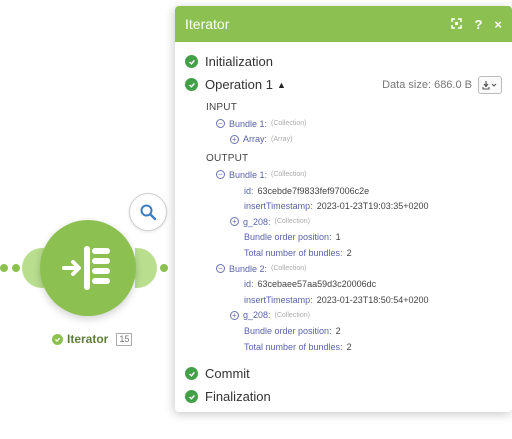 This screenshot has height=439, width=512. Describe the element at coordinates (307, 190) in the screenshot. I see `tree-leaf: id: 63cebde7f9833fef97006c2e` at that location.